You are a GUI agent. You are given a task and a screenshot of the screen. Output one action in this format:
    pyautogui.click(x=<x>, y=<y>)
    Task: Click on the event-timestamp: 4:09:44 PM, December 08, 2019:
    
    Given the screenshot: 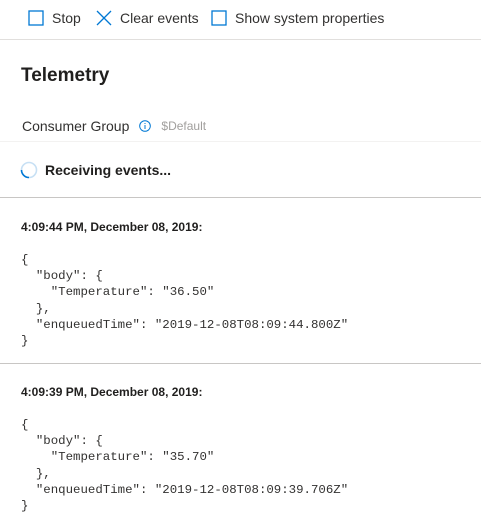 What is the action you would take?
    pyautogui.click(x=112, y=227)
    